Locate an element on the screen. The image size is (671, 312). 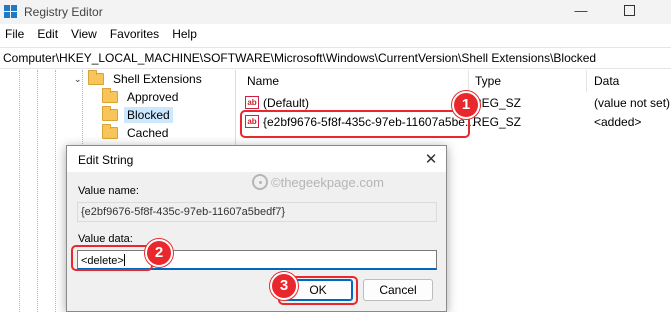
tree-node-shell-extensions: ⌄ Shell Extensions is located at coordinates (139, 79).